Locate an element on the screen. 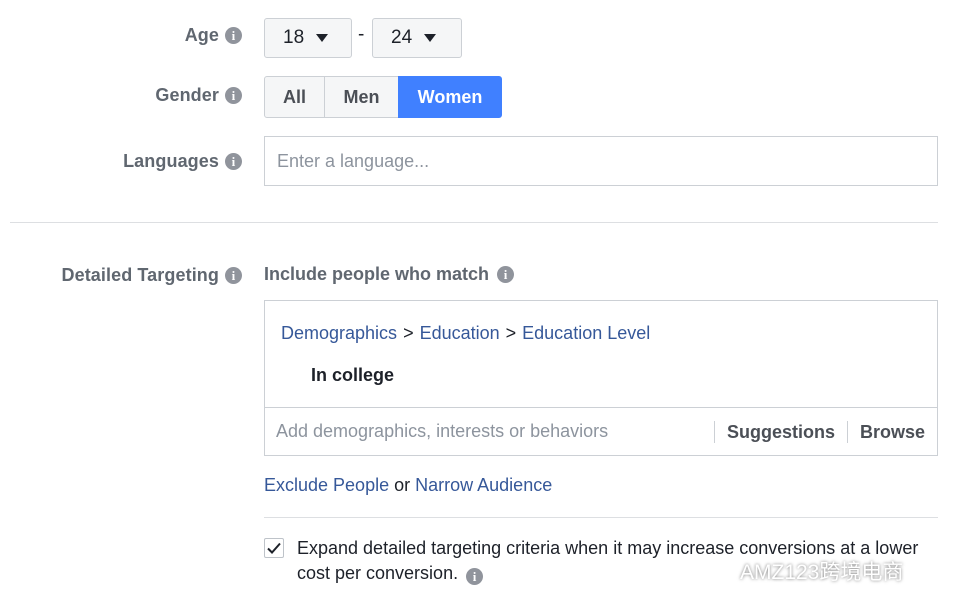  watermark-text: AMZ123跨境电商 is located at coordinates (822, 572).